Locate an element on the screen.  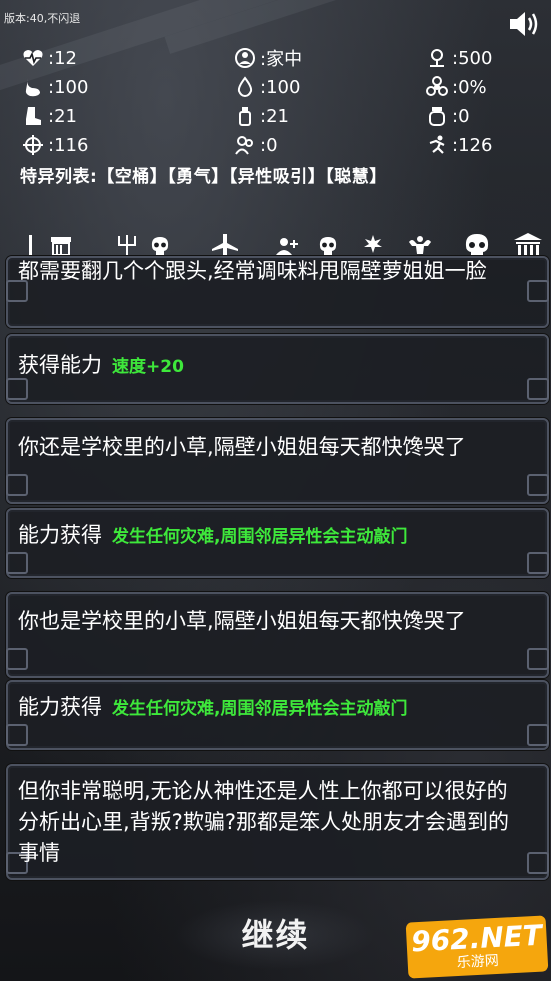
stat-thirst: :100 is located at coordinates (266, 87).